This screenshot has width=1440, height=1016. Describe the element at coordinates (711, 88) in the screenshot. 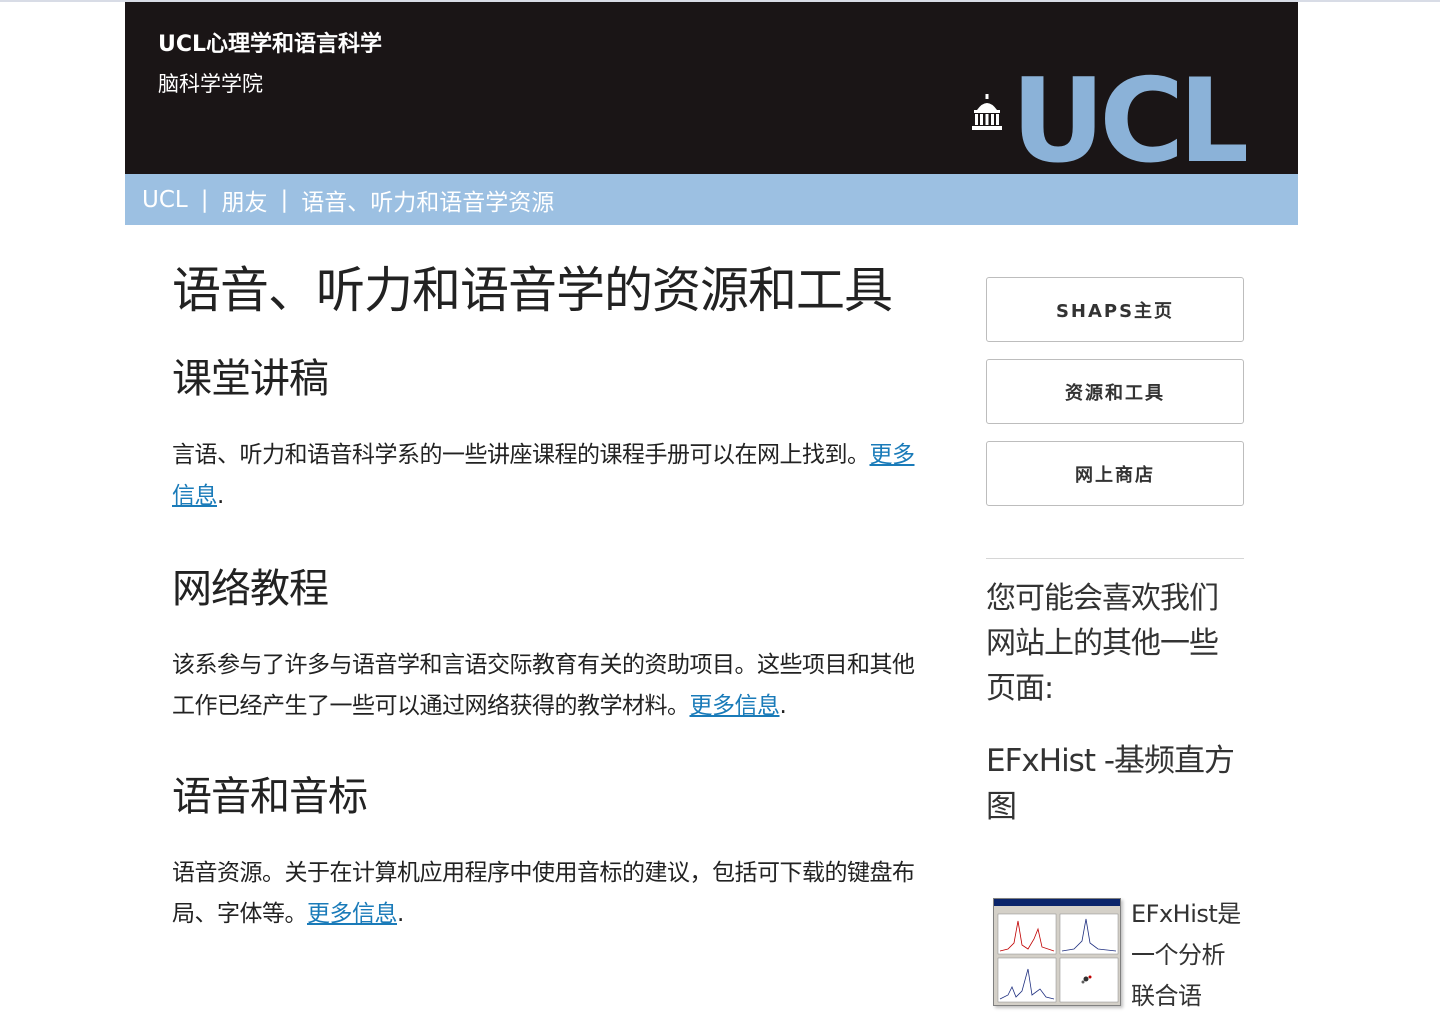

I see `masthead: UCL心理学和语言科学 脑科学学院 UCL` at that location.